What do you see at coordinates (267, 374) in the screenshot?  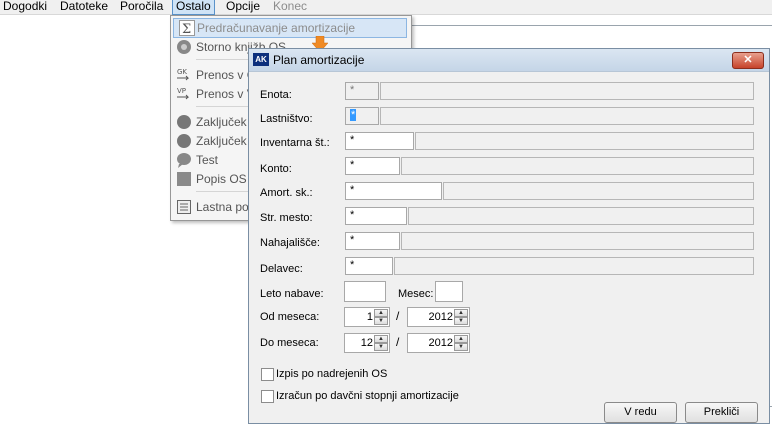 I see `nadrejeni-checkbox` at bounding box center [267, 374].